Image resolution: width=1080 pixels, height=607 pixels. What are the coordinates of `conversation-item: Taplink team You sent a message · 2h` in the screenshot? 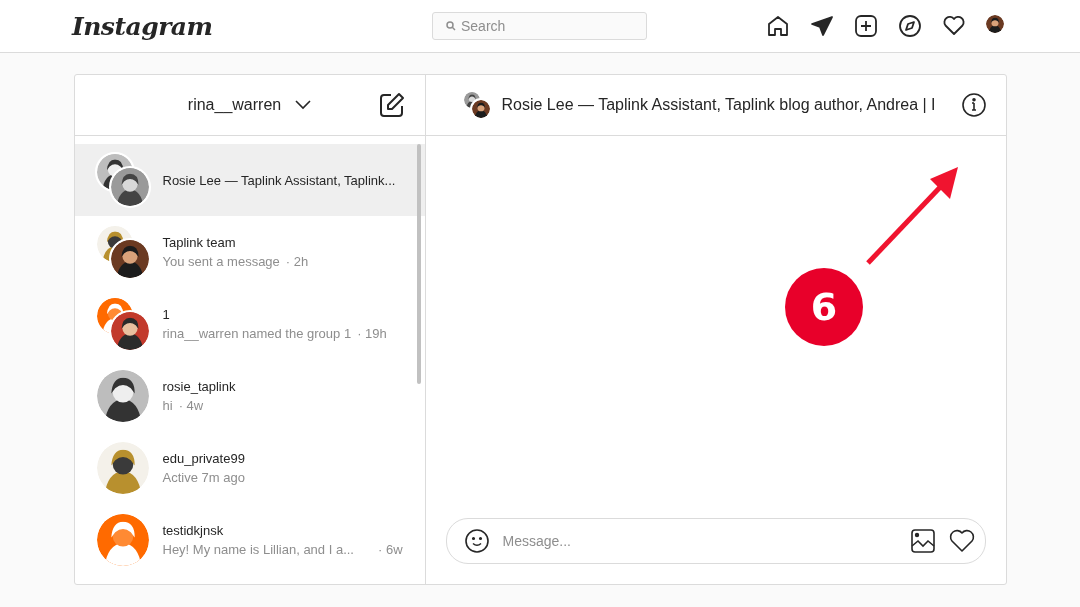 It's located at (249, 252).